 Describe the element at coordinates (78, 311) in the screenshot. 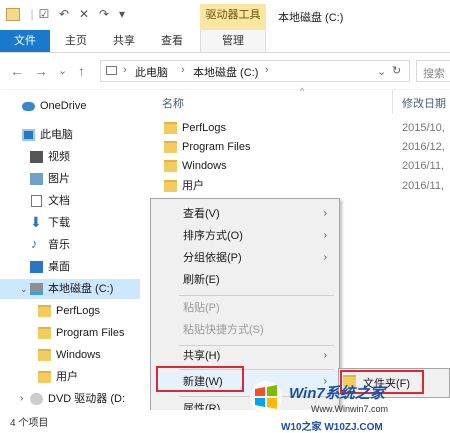

I see `sidebar-item-label: PerfLogs` at that location.